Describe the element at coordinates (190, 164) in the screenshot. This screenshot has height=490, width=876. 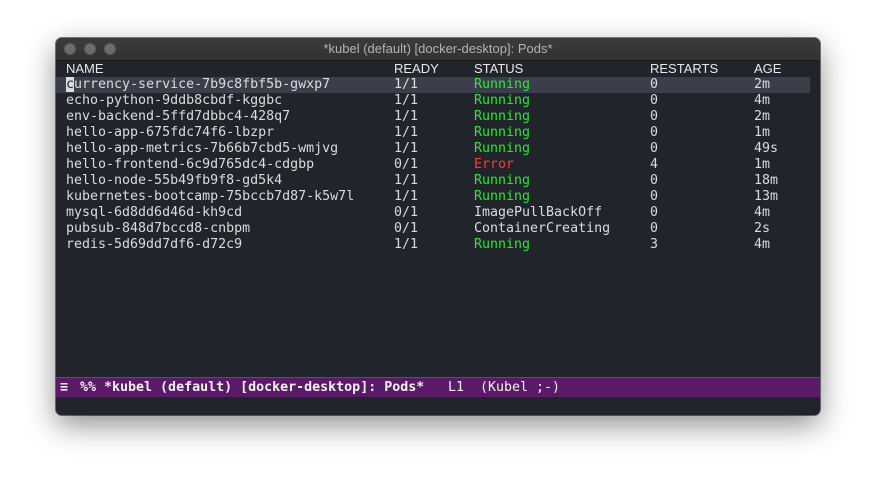
I see `pod-name: hello-frontend-6c9d765dc4-cdgbp` at that location.